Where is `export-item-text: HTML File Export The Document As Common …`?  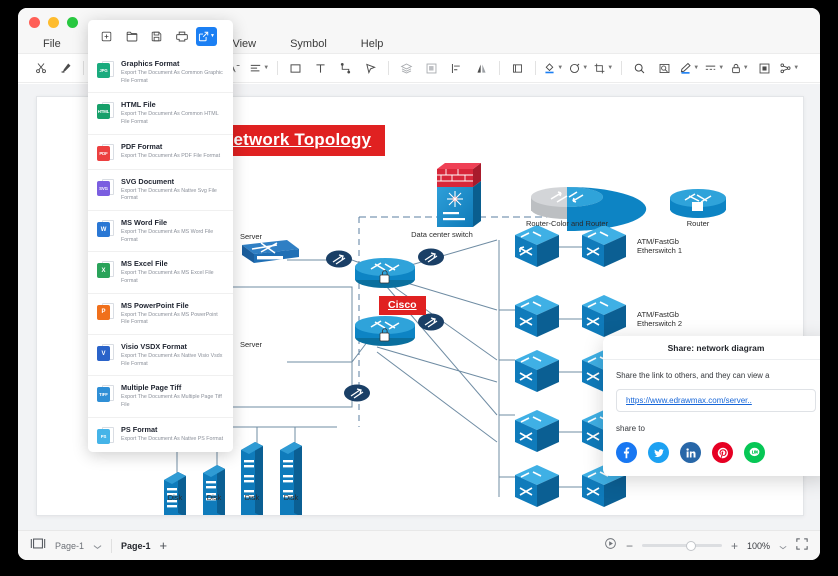 export-item-text: HTML File Export The Document As Common … is located at coordinates (173, 113).